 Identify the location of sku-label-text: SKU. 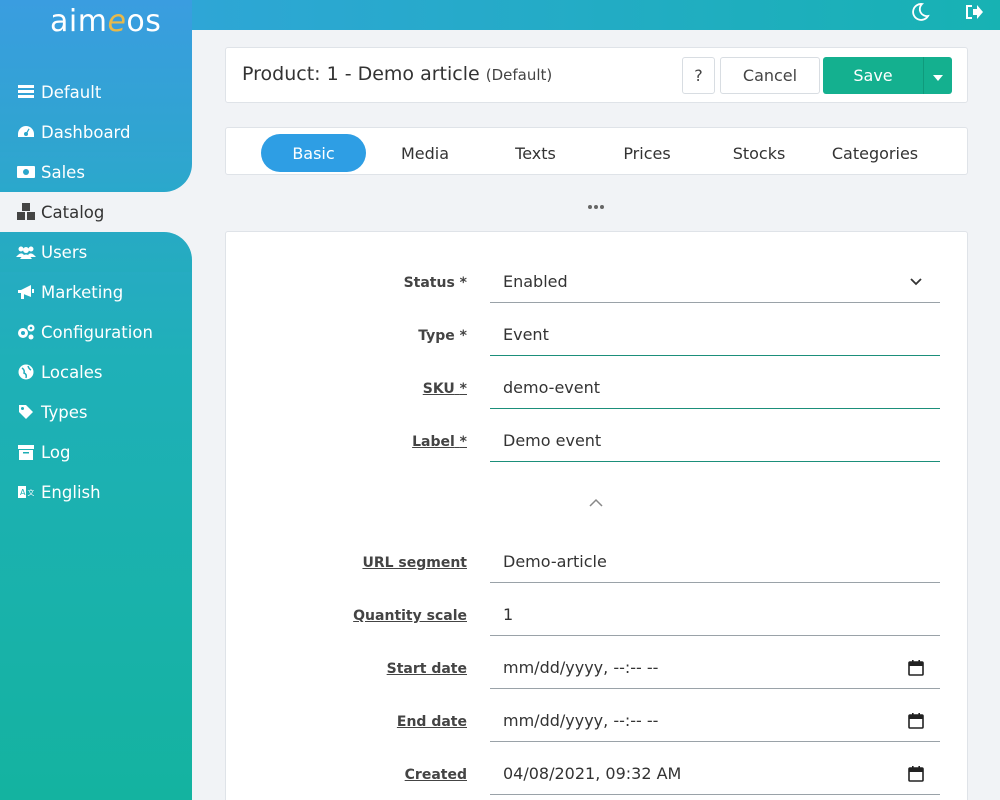
(438, 389).